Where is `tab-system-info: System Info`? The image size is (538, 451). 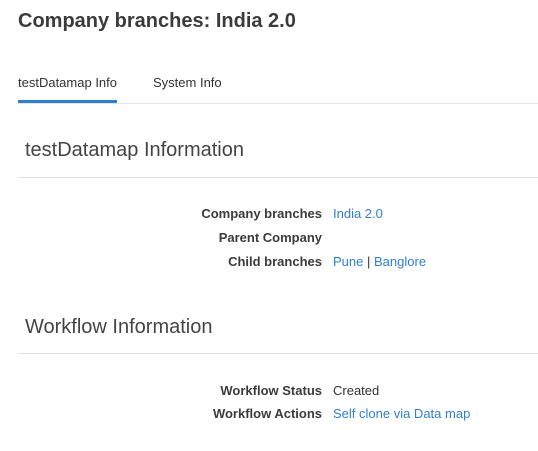 tab-system-info: System Info is located at coordinates (187, 87).